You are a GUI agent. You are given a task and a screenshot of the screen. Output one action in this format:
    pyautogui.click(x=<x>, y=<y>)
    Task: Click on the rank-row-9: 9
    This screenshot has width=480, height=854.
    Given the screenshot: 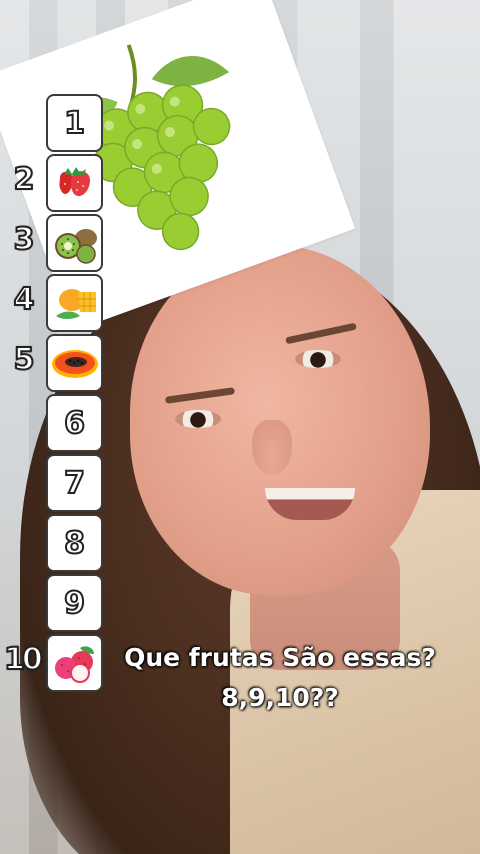 What is the action you would take?
    pyautogui.click(x=55, y=603)
    